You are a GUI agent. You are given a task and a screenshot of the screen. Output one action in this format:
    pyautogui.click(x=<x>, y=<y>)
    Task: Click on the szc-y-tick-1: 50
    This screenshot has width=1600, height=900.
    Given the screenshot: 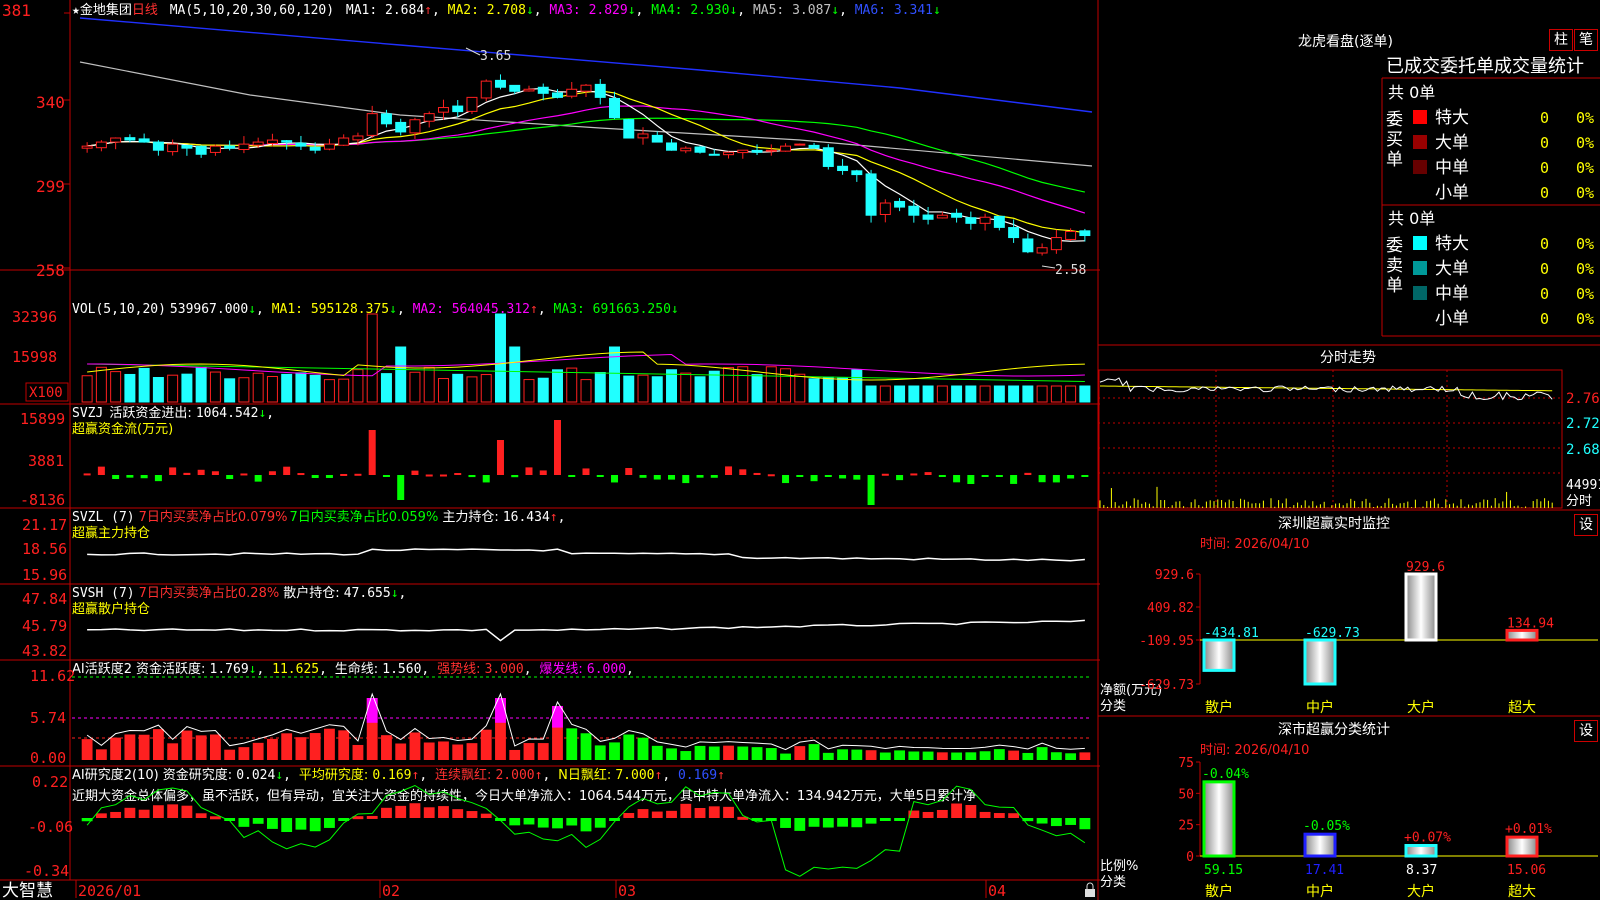 What is the action you would take?
    pyautogui.click(x=1186, y=794)
    